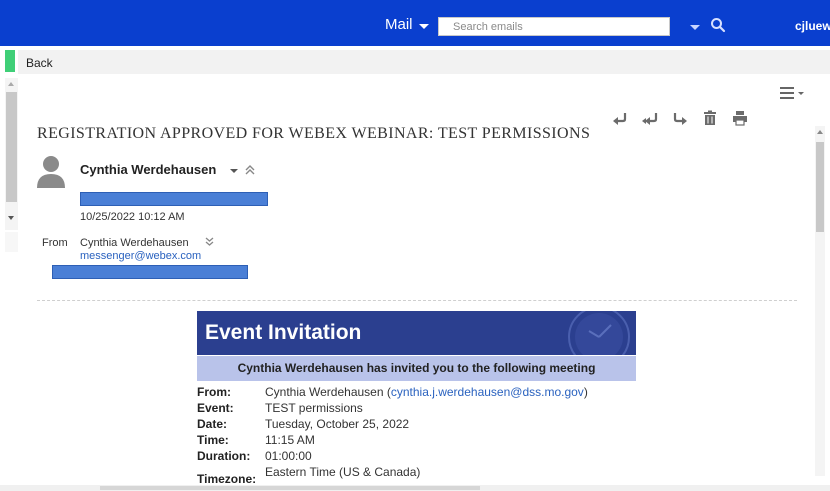 The height and width of the screenshot is (491, 830). What do you see at coordinates (215, 408) in the screenshot?
I see `detail-label-event: Event:` at bounding box center [215, 408].